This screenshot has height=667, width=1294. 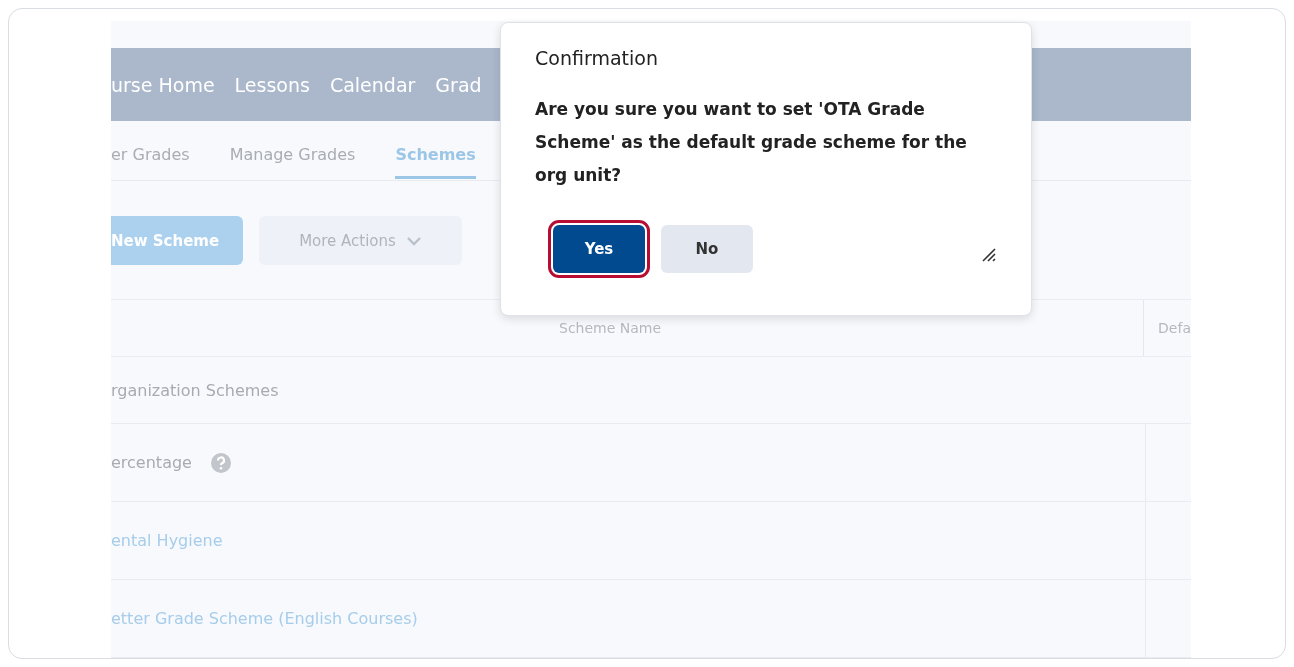 I want to click on scheme-link: etter Grade Scheme (English Courses), so click(x=264, y=618).